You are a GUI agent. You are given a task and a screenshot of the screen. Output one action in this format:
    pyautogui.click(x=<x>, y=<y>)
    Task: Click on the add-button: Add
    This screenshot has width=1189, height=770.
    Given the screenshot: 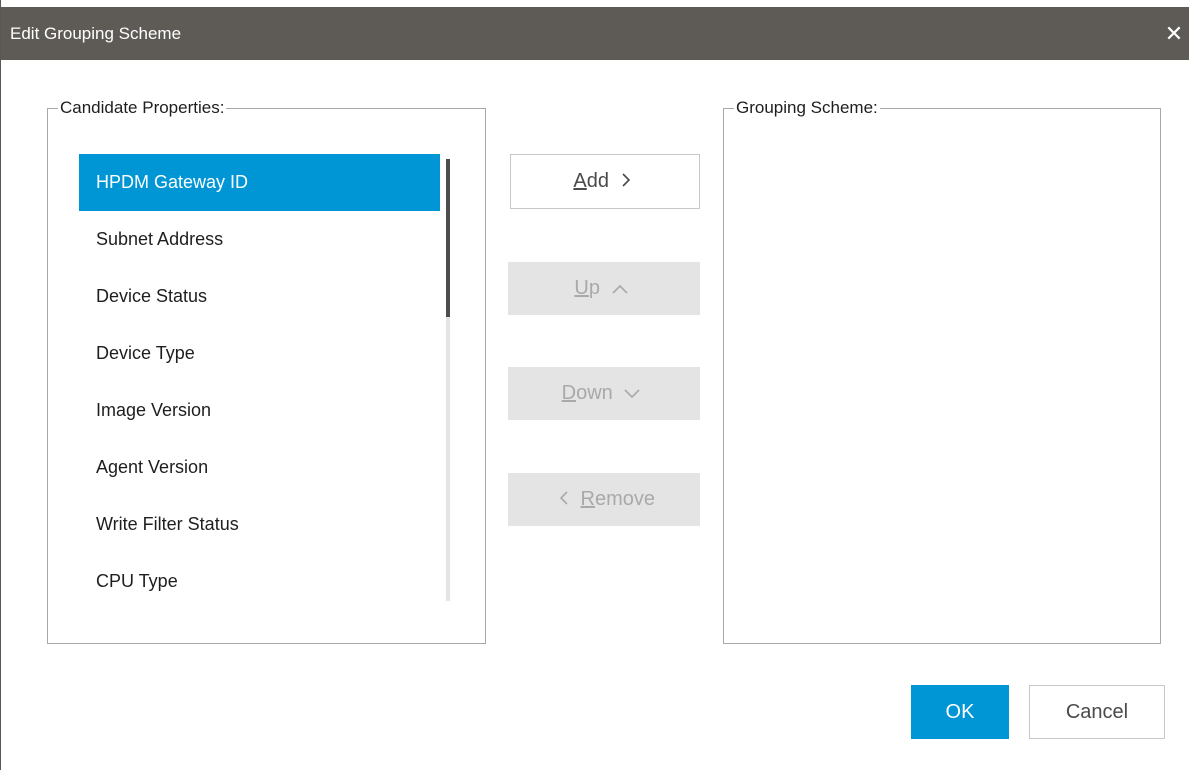 What is the action you would take?
    pyautogui.click(x=605, y=181)
    